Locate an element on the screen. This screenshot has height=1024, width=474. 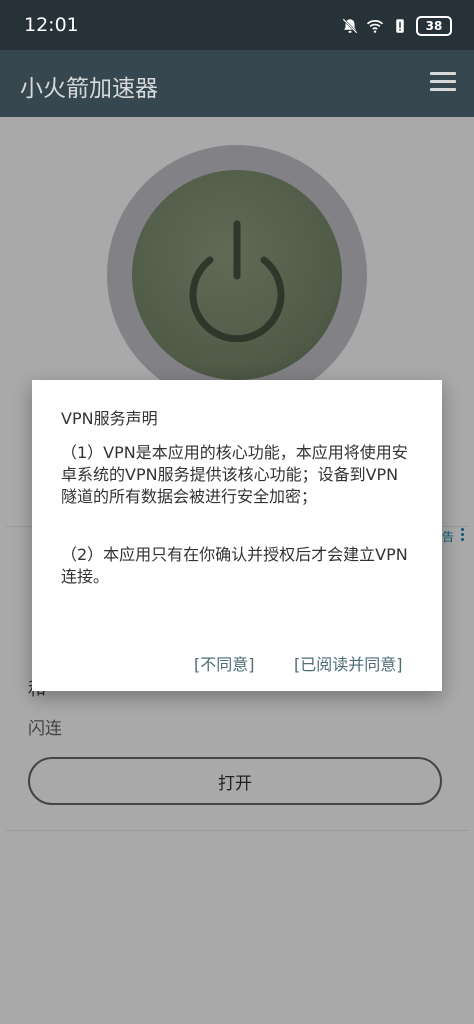
hamburger-menu-icon is located at coordinates (443, 83).